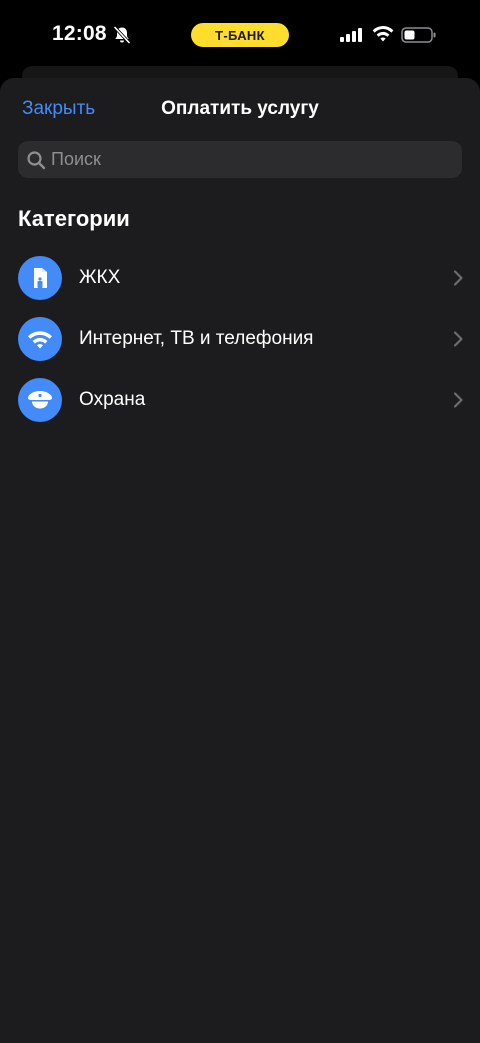  I want to click on search-input, so click(251, 159).